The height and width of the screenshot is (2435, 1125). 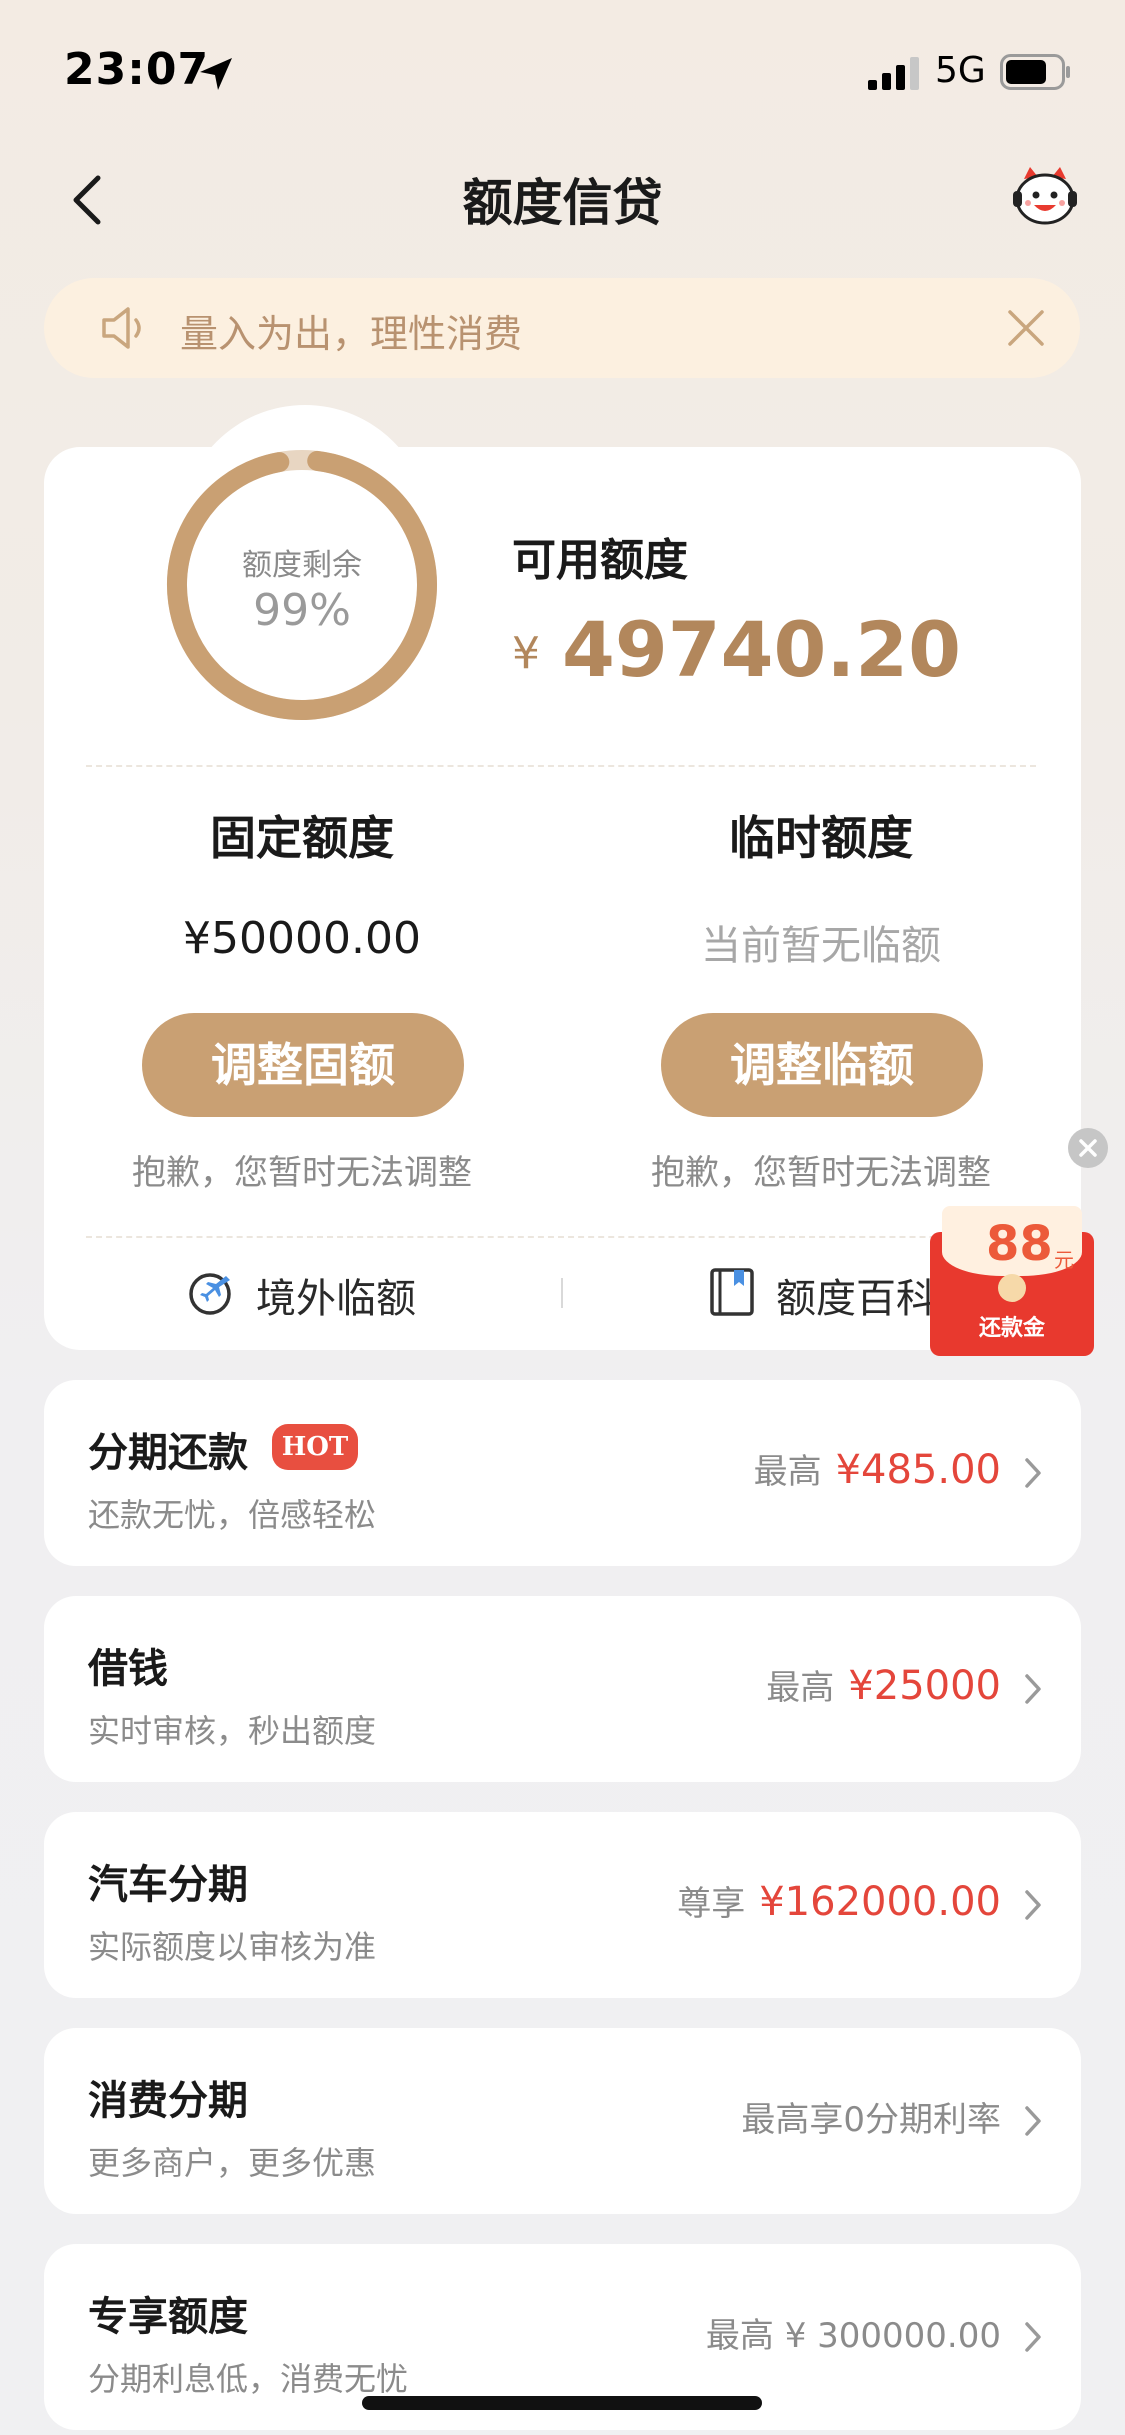 What do you see at coordinates (1064, 1260) in the screenshot?
I see `promo-unit: 元` at bounding box center [1064, 1260].